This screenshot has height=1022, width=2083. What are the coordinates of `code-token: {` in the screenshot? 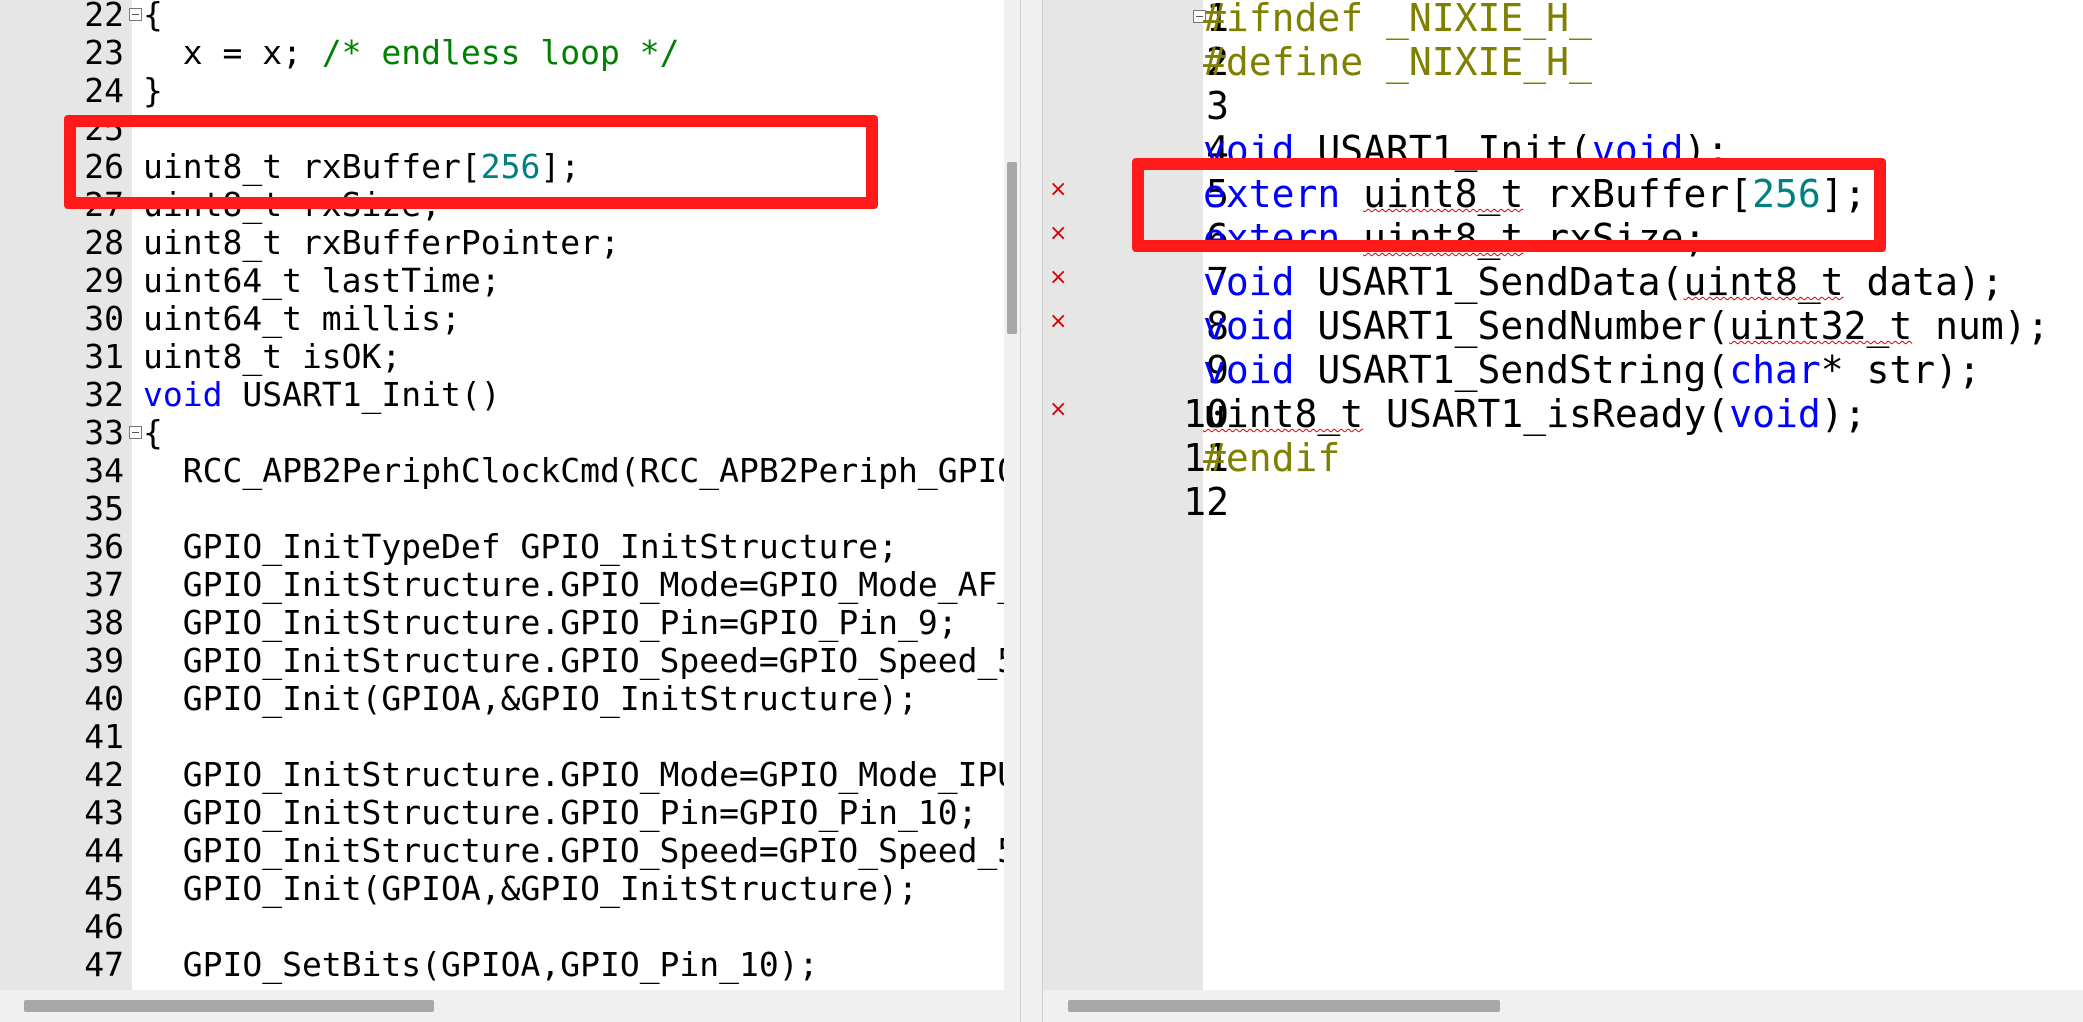 It's located at (153, 432).